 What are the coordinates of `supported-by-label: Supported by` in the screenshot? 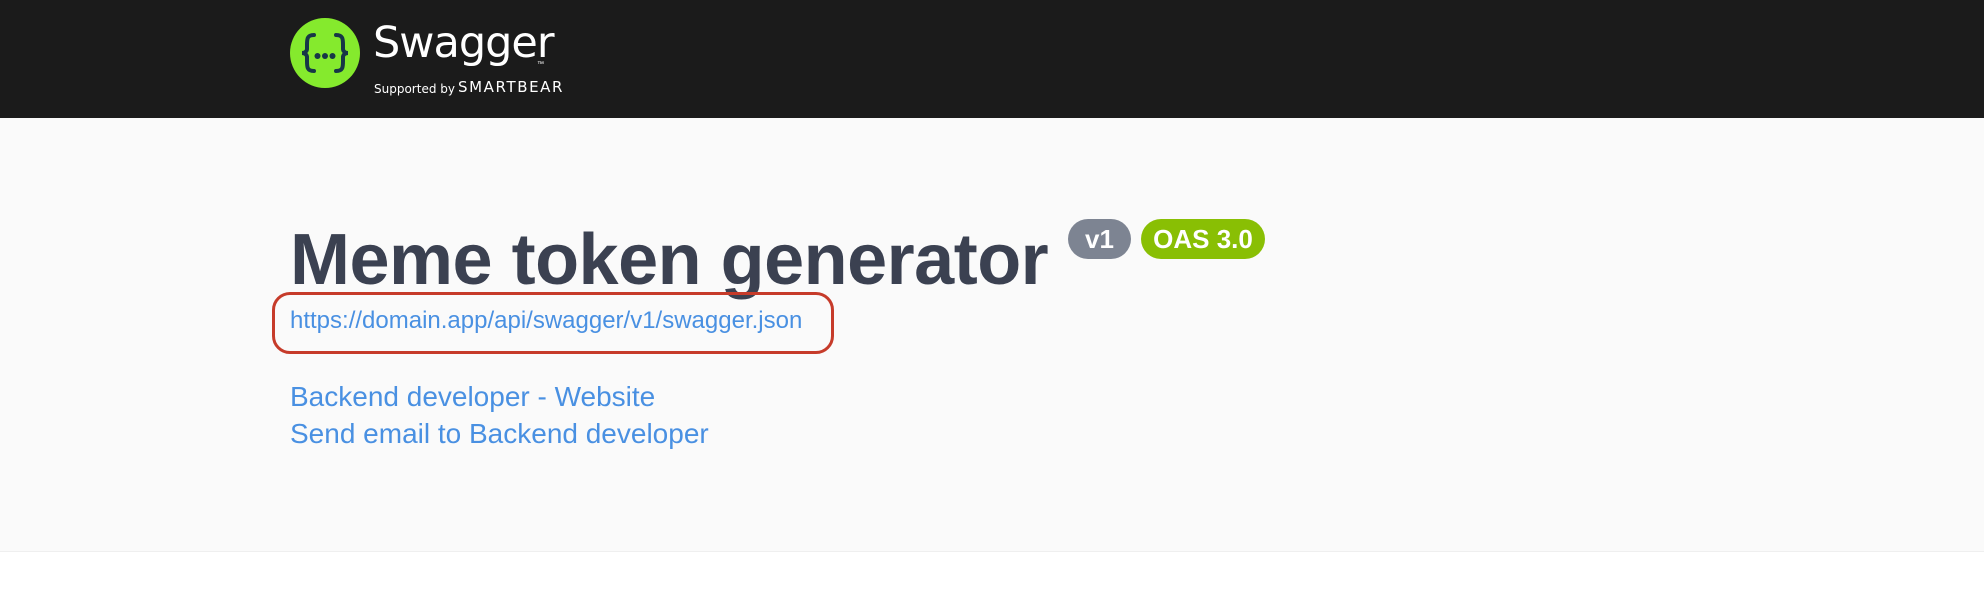 It's located at (414, 89).